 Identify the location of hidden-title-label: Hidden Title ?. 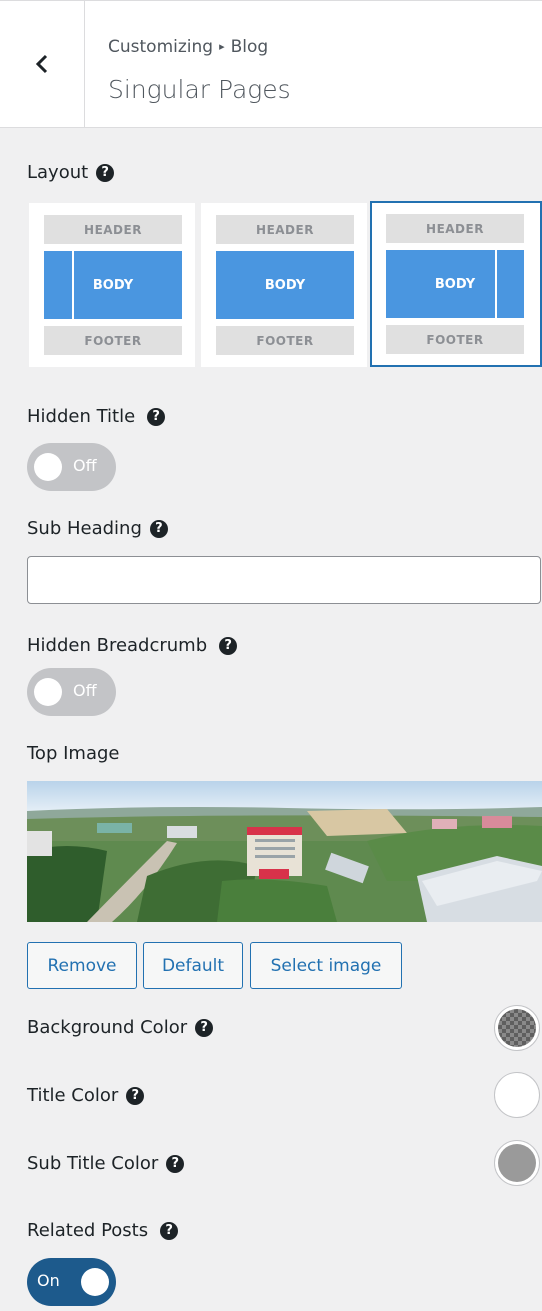
(96, 416).